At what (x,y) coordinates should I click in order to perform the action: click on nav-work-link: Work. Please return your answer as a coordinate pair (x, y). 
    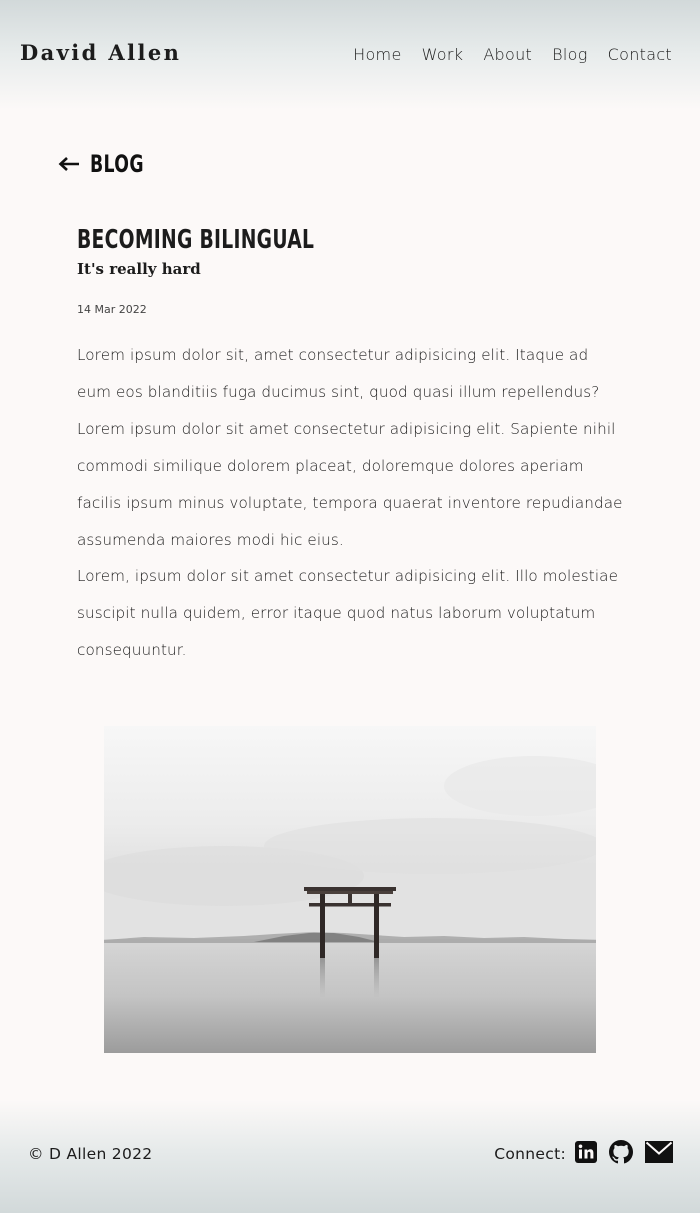
    Looking at the image, I should click on (443, 54).